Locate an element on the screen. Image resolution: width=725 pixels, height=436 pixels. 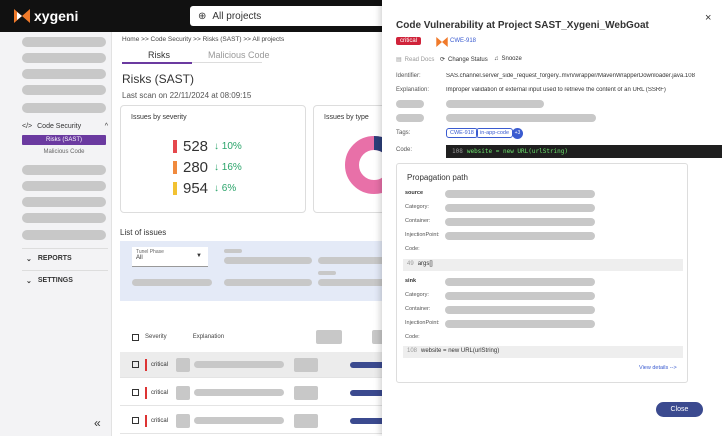
code-snippet: 108 website = new URL(urlString) is located at coordinates (584, 151).